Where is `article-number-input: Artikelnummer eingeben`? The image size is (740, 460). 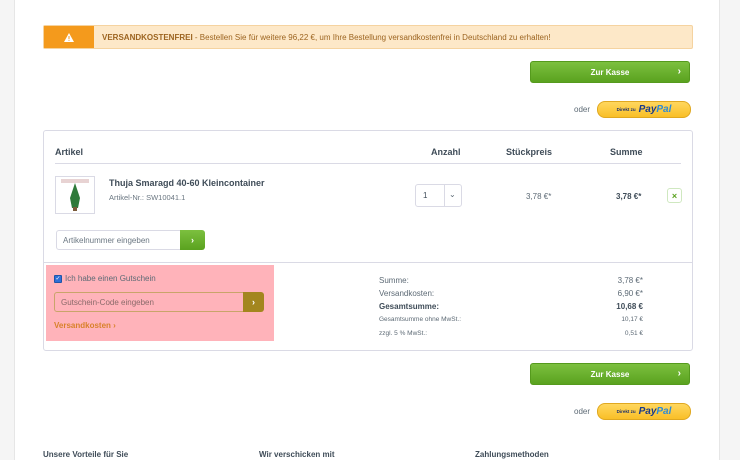
article-number-input: Artikelnummer eingeben is located at coordinates (118, 240).